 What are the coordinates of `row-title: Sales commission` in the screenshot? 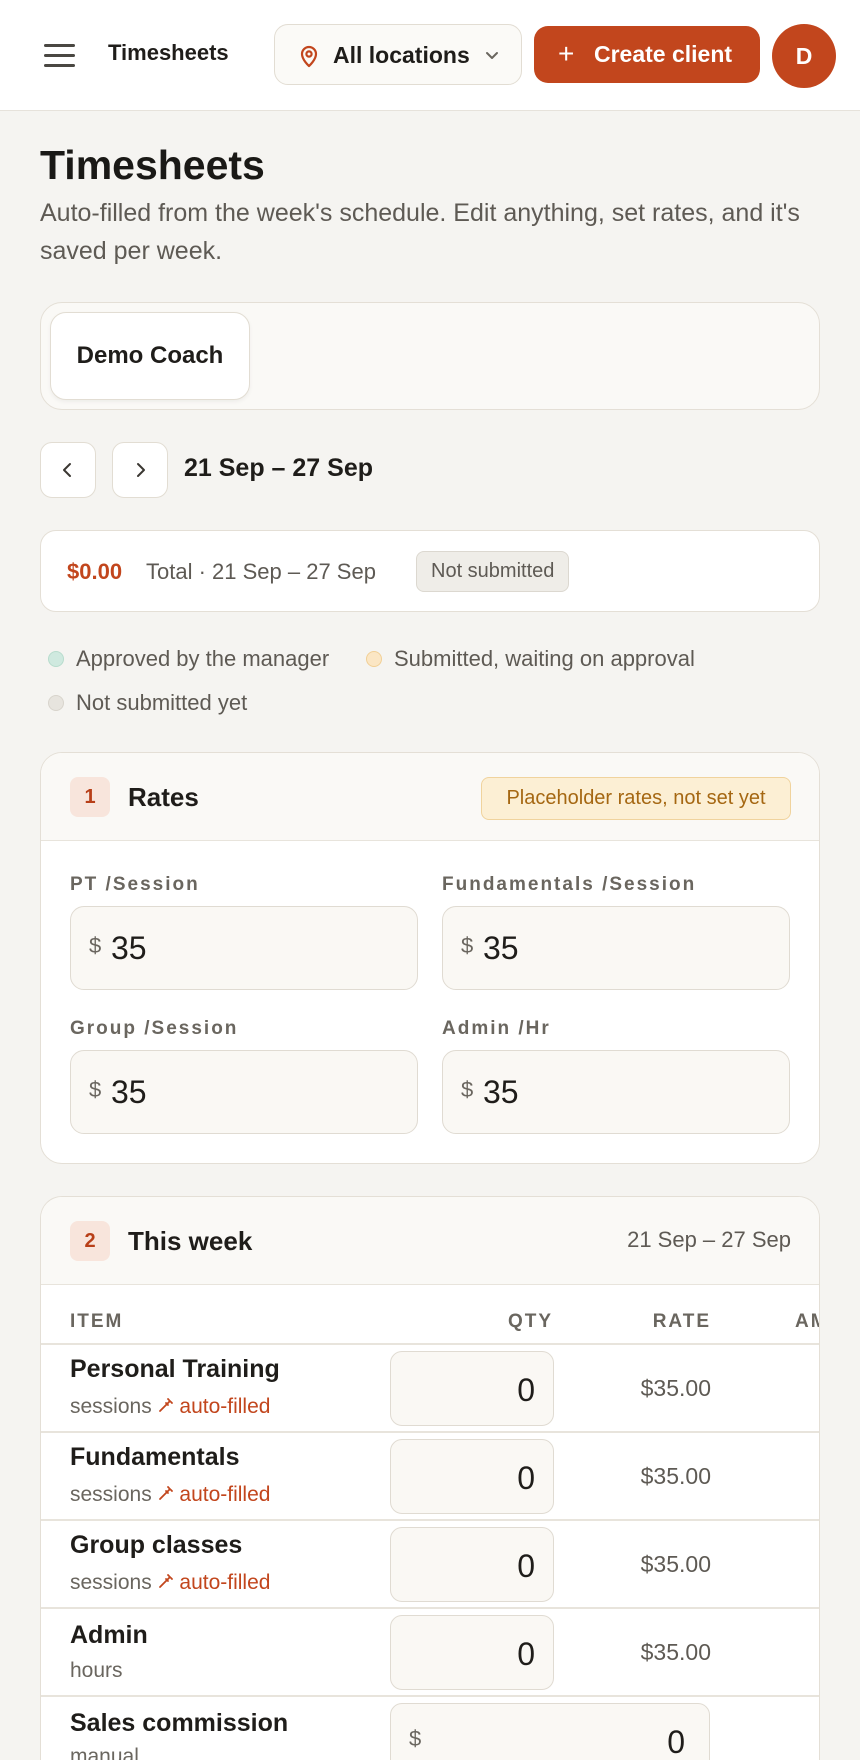 It's located at (179, 1723).